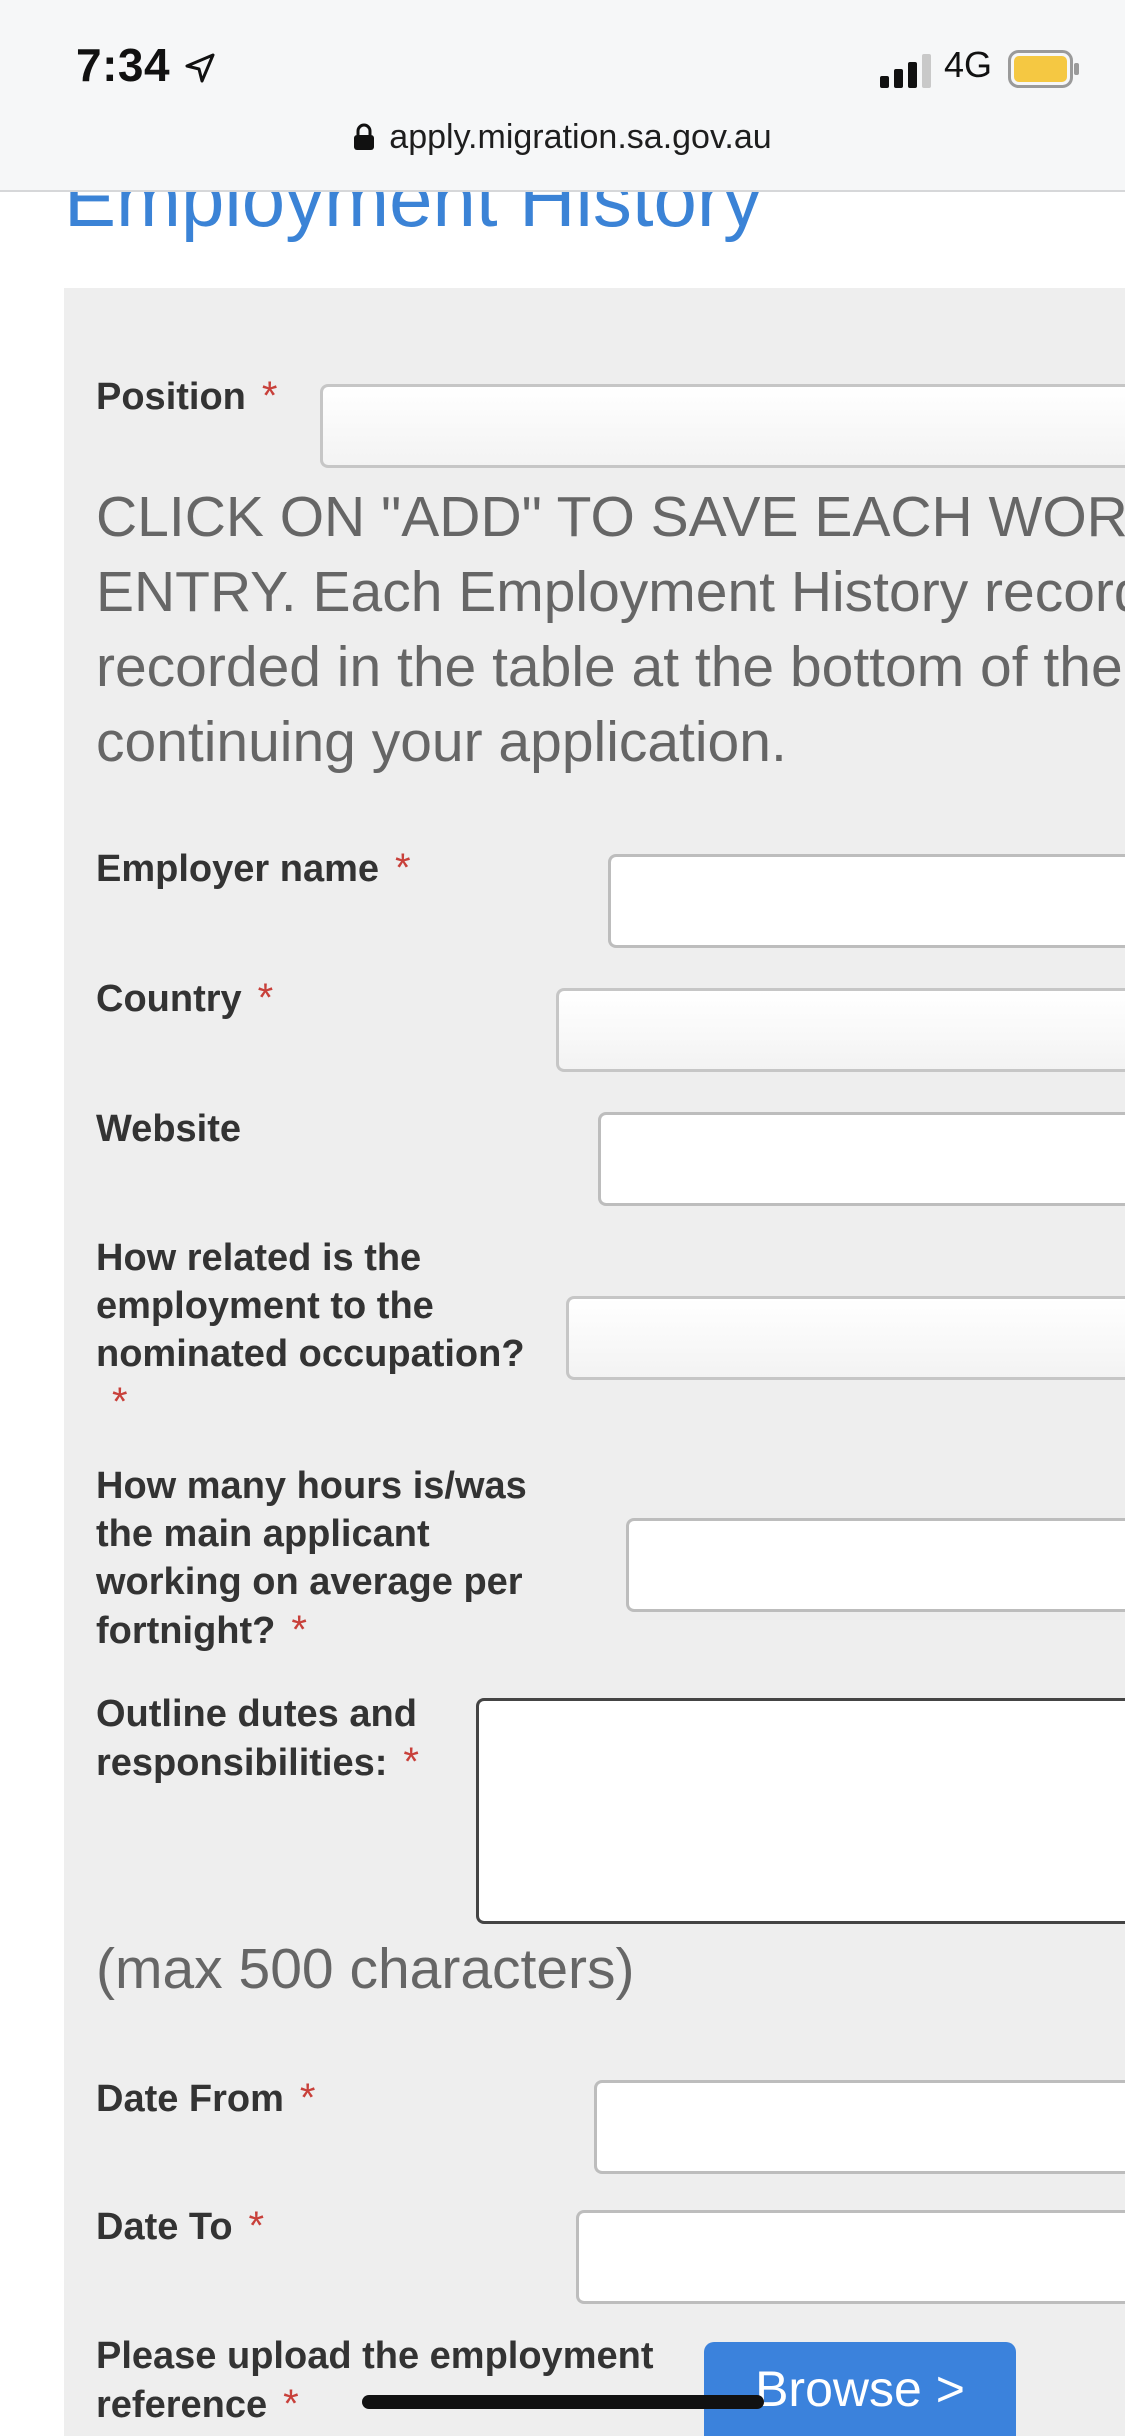 The width and height of the screenshot is (1125, 2436). What do you see at coordinates (875, 1565) in the screenshot?
I see `hours-field` at bounding box center [875, 1565].